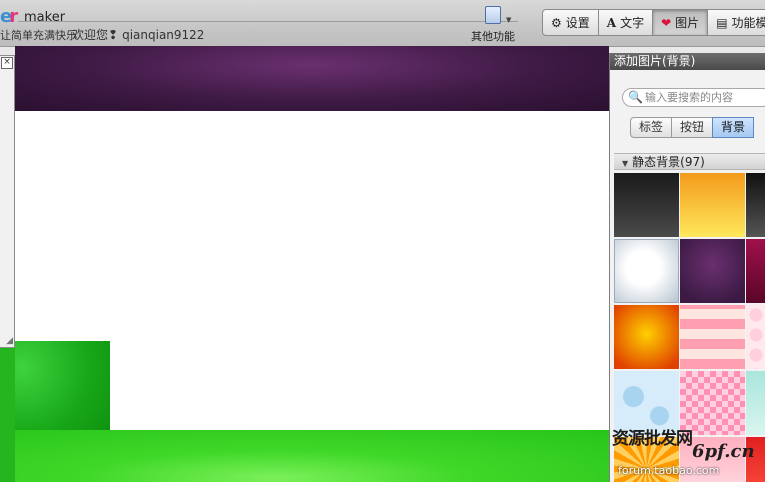  Describe the element at coordinates (646, 271) in the screenshot. I see `thumbnail-white-glow` at that location.